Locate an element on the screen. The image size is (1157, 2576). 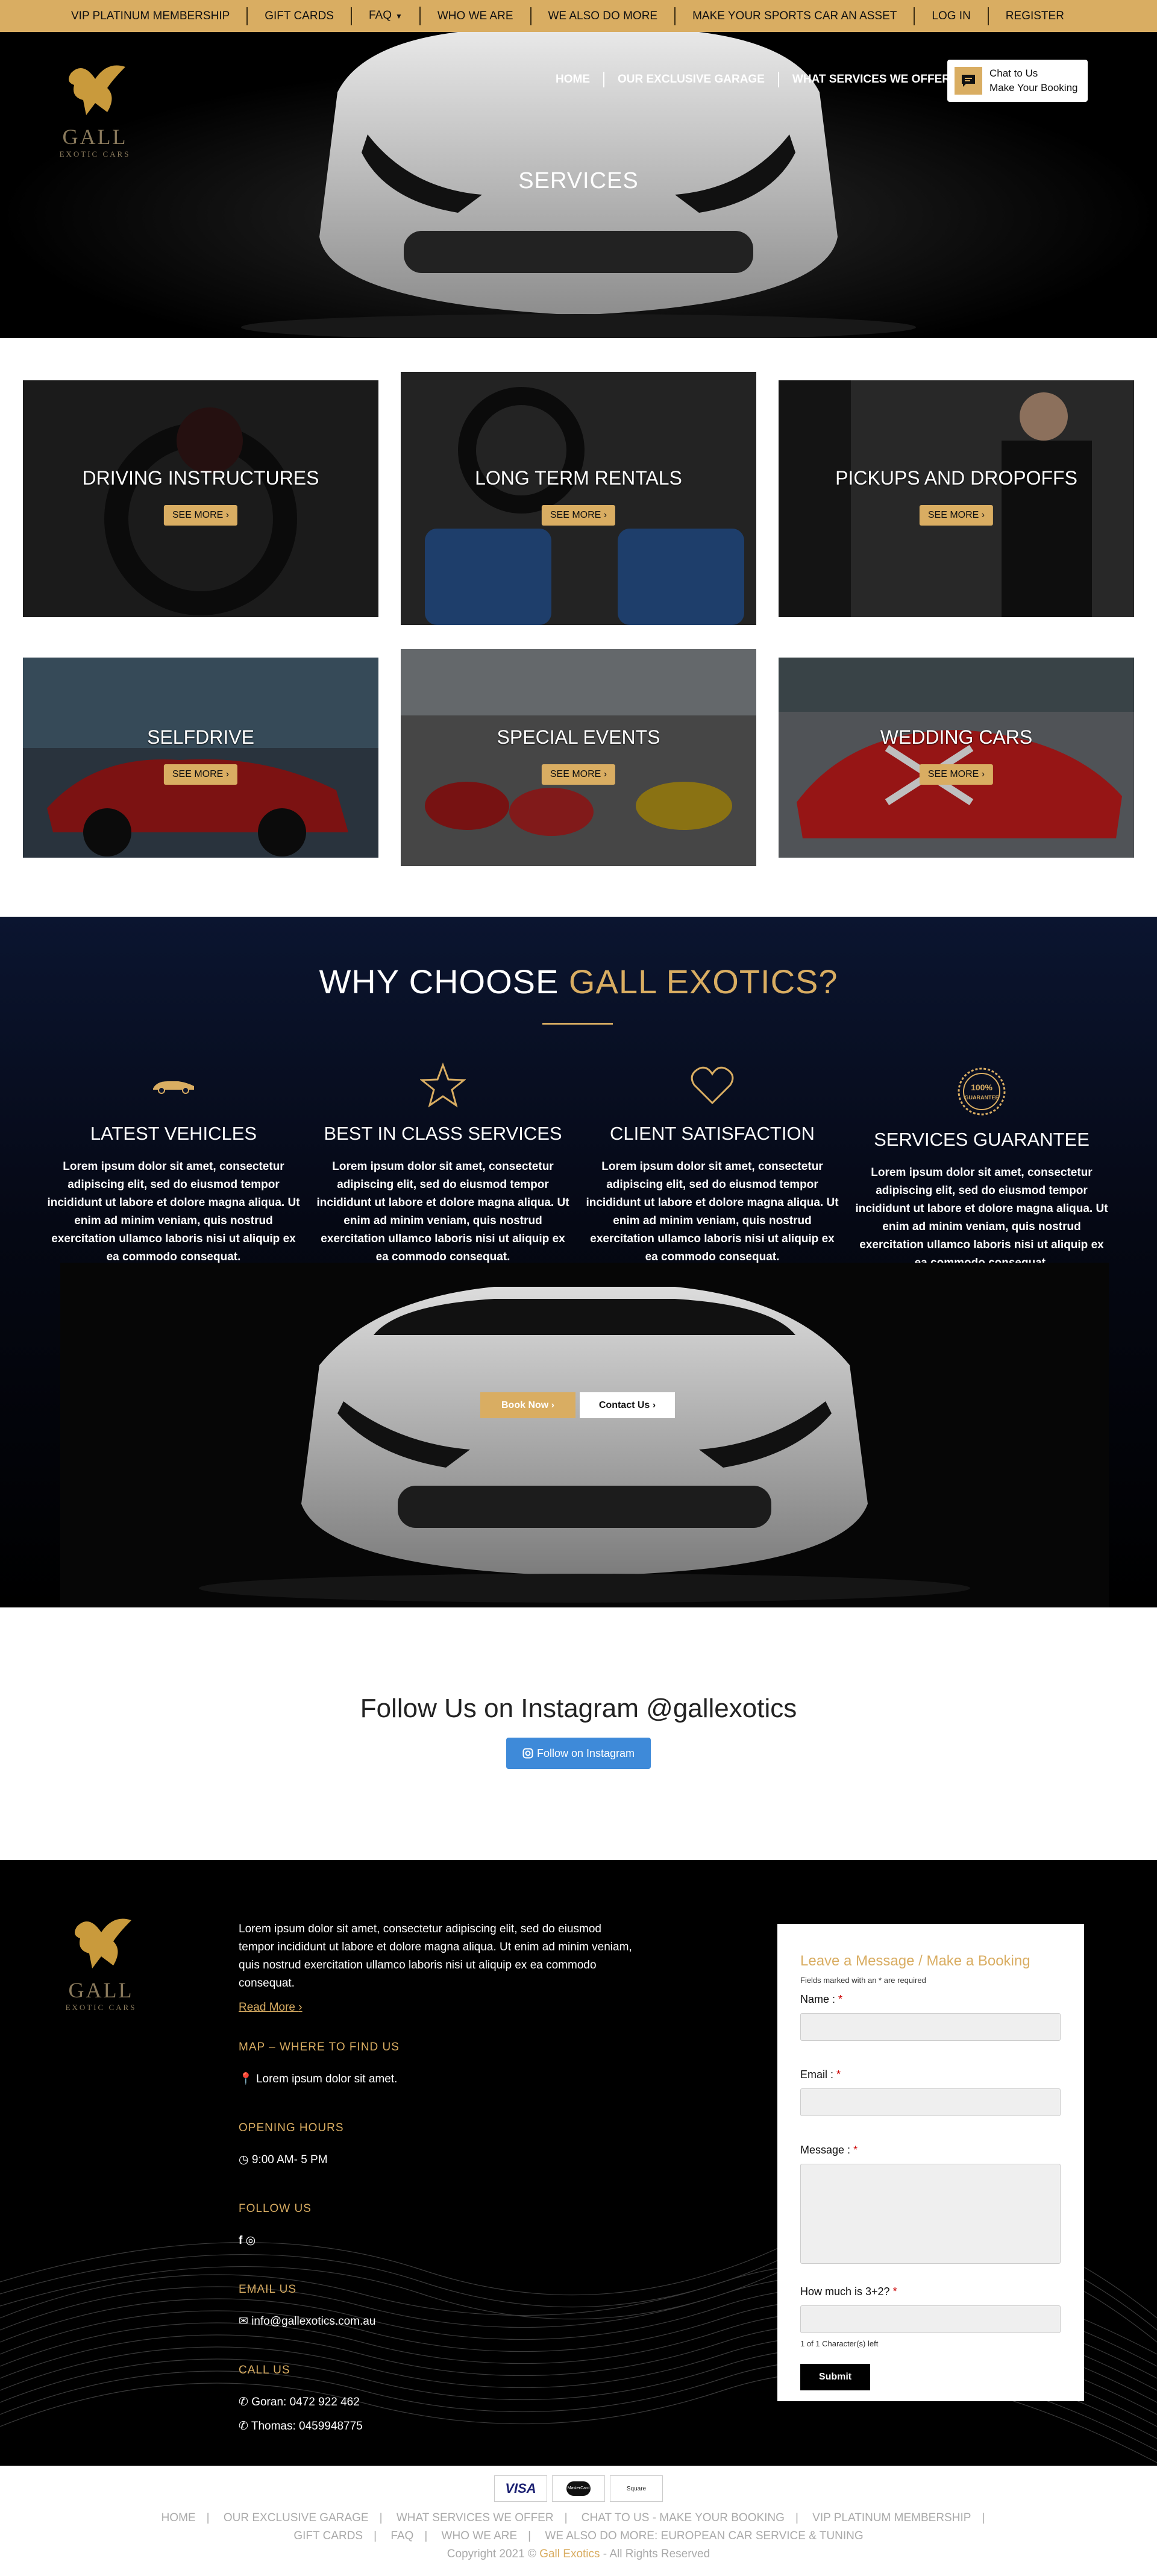
service-card-pickups: PICKUPS AND DROPOFFS SEE MORE › is located at coordinates (957, 498).